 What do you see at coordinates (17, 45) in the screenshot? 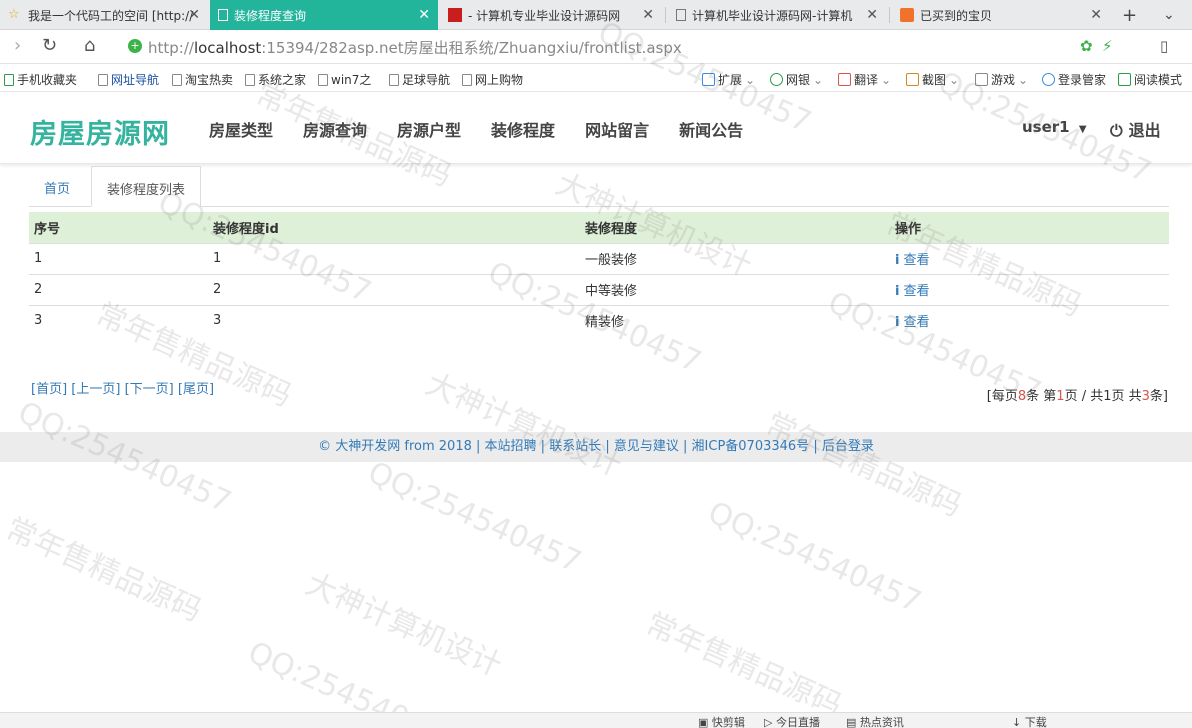
I see `forward-icon: ›` at bounding box center [17, 45].